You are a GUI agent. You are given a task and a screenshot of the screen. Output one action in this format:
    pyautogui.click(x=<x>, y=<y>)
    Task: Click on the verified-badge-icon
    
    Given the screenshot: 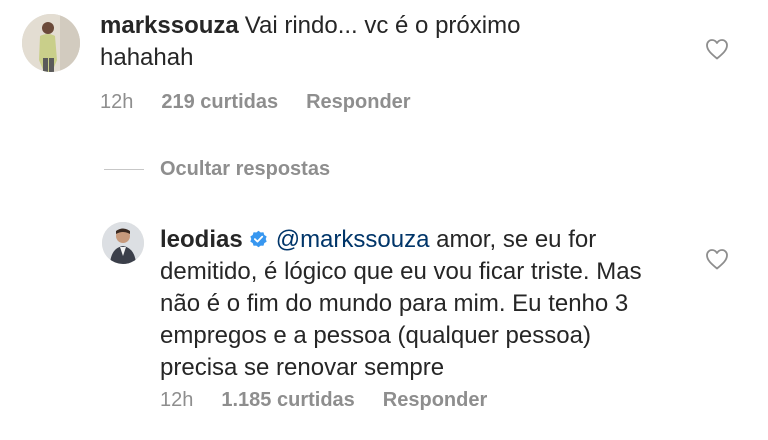 What is the action you would take?
    pyautogui.click(x=258, y=239)
    